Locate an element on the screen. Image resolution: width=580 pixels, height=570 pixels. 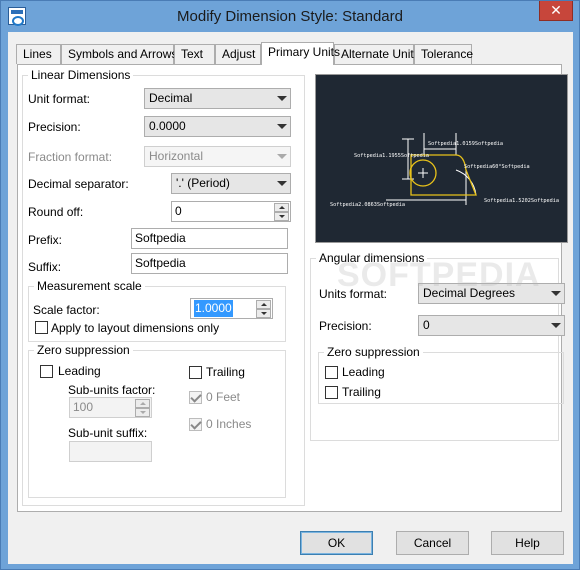
tab-adjust: Adjust is located at coordinates (238, 54).